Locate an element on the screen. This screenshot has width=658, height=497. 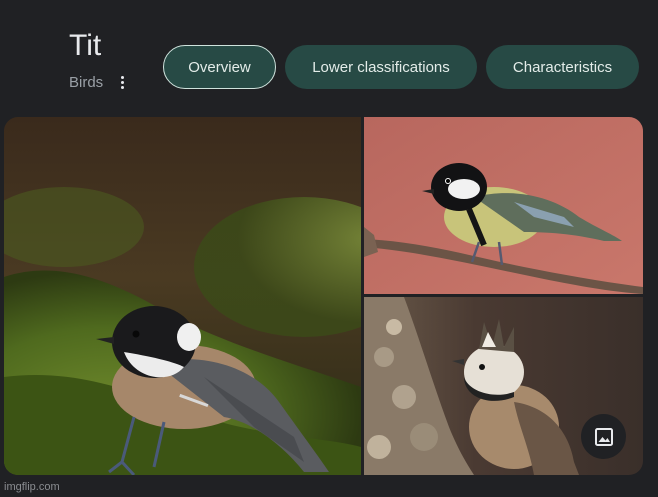
entity-subtitle-row: Birds is located at coordinates (99, 82).